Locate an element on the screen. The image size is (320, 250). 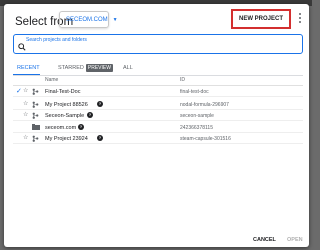
tab-all-label: ALL is located at coordinates (128, 68).